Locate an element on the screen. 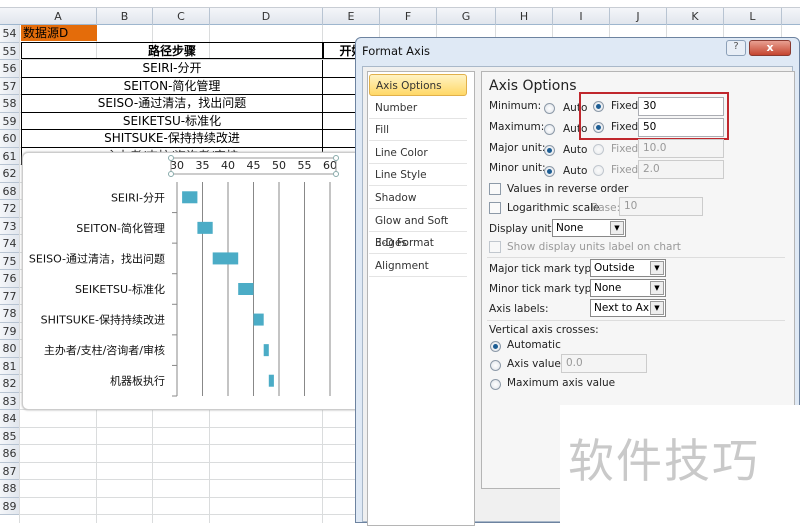 The image size is (800, 526). row-header-59: 59 is located at coordinates (10, 121).